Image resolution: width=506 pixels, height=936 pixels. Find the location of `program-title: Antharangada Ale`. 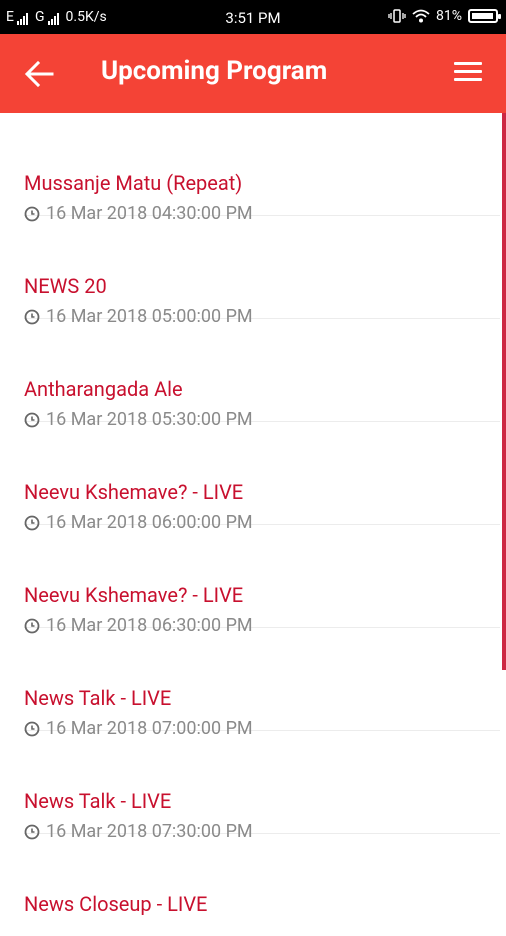

program-title: Antharangada Ale is located at coordinates (103, 389).